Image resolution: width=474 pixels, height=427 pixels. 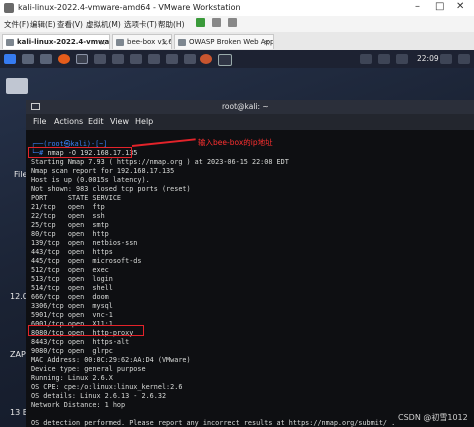 I want to click on maximize-icon: □, so click(x=439, y=6).